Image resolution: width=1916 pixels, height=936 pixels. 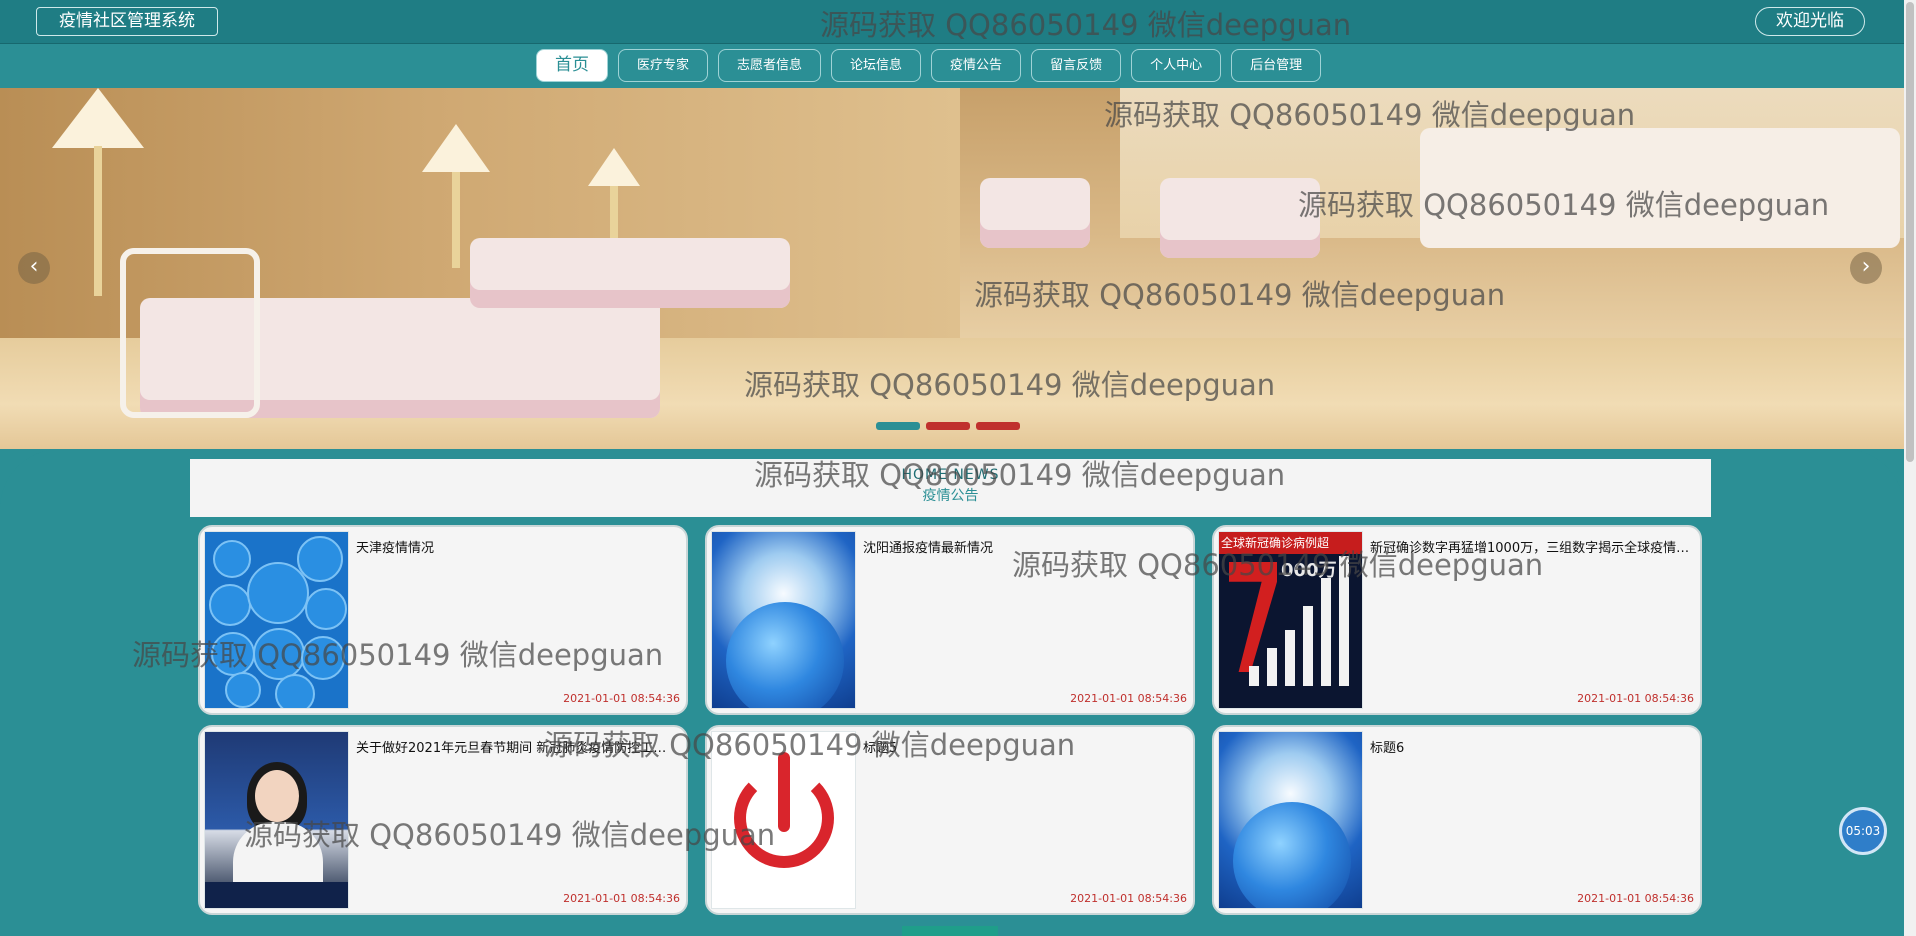 I want to click on nav-medical-experts: 医疗专家, so click(x=663, y=65).